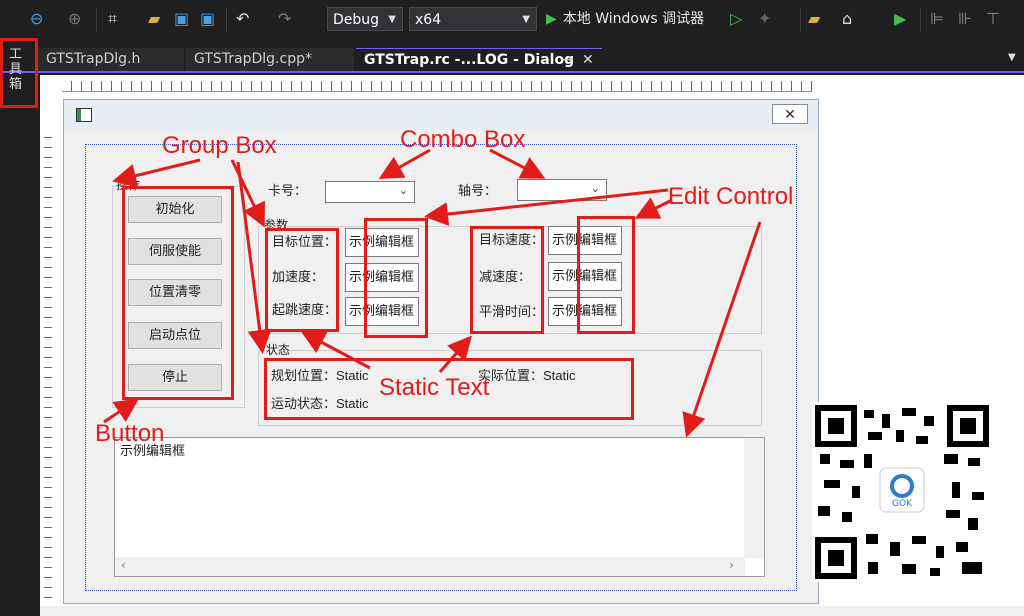  I want to click on annotation-group-box: Group Box, so click(219, 145).